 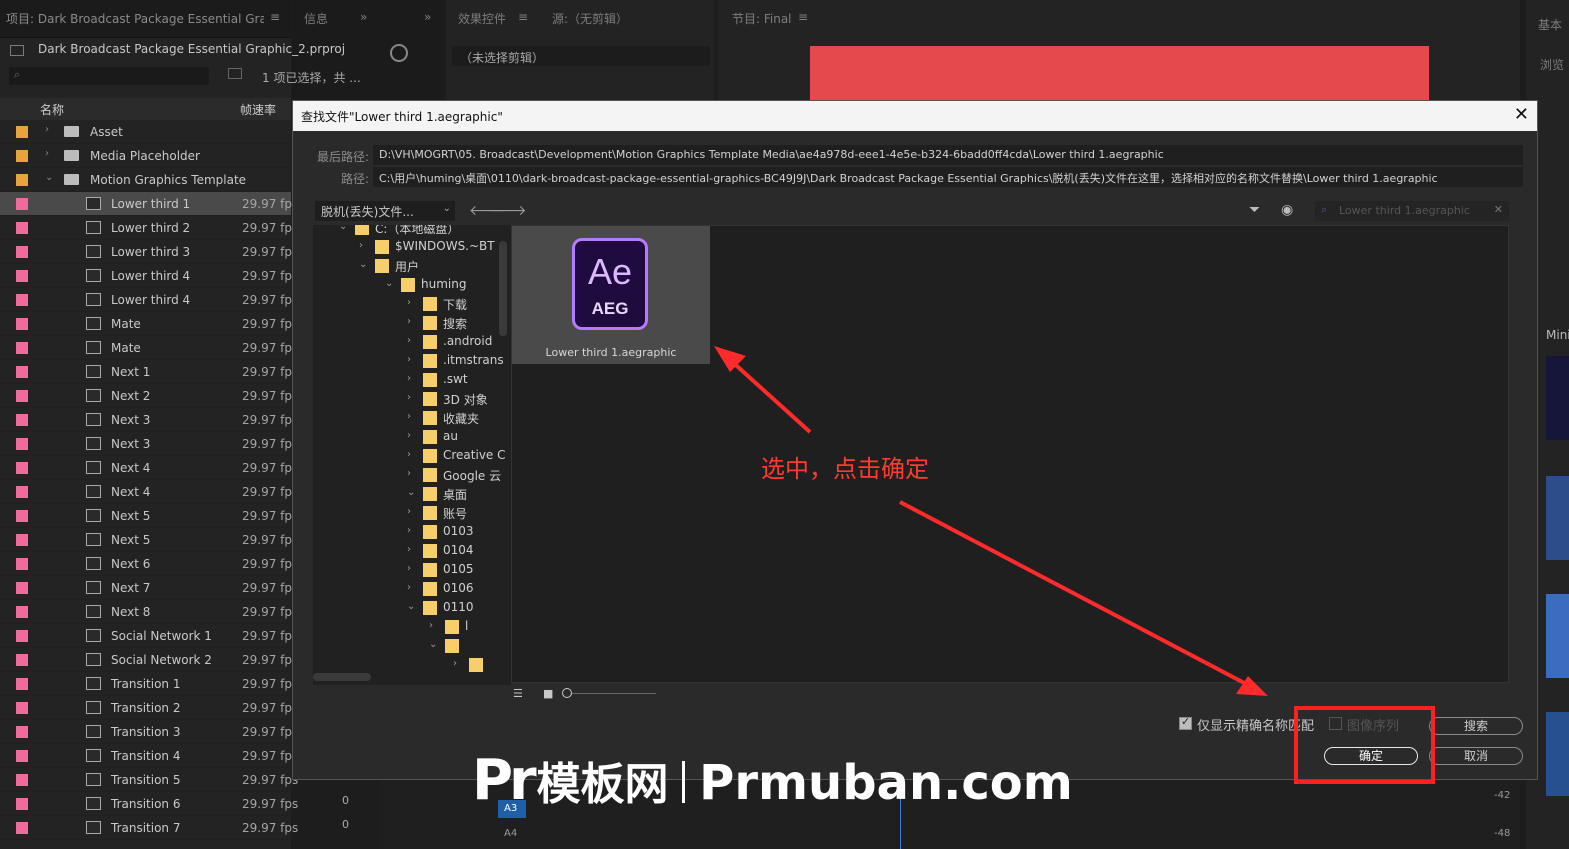 I want to click on watermark: Pr 模板网 Prmuban.com, so click(x=772, y=780).